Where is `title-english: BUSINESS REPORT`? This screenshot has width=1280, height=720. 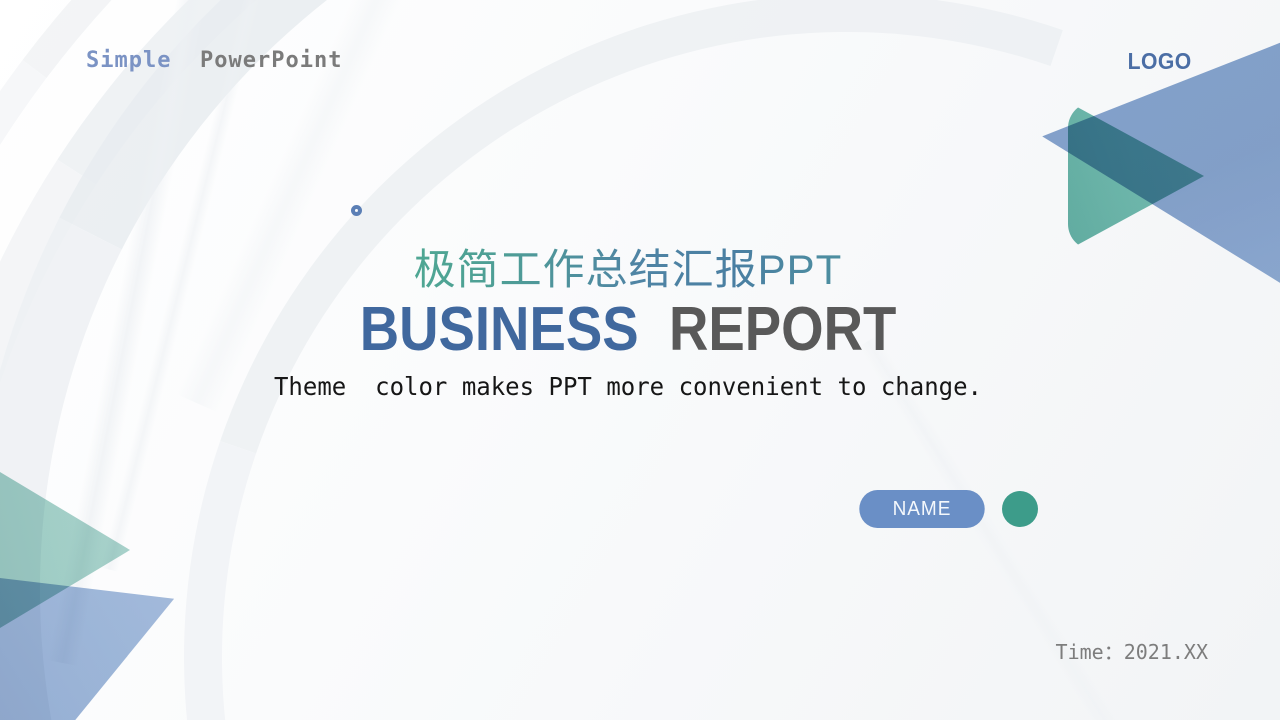 title-english: BUSINESS REPORT is located at coordinates (627, 329).